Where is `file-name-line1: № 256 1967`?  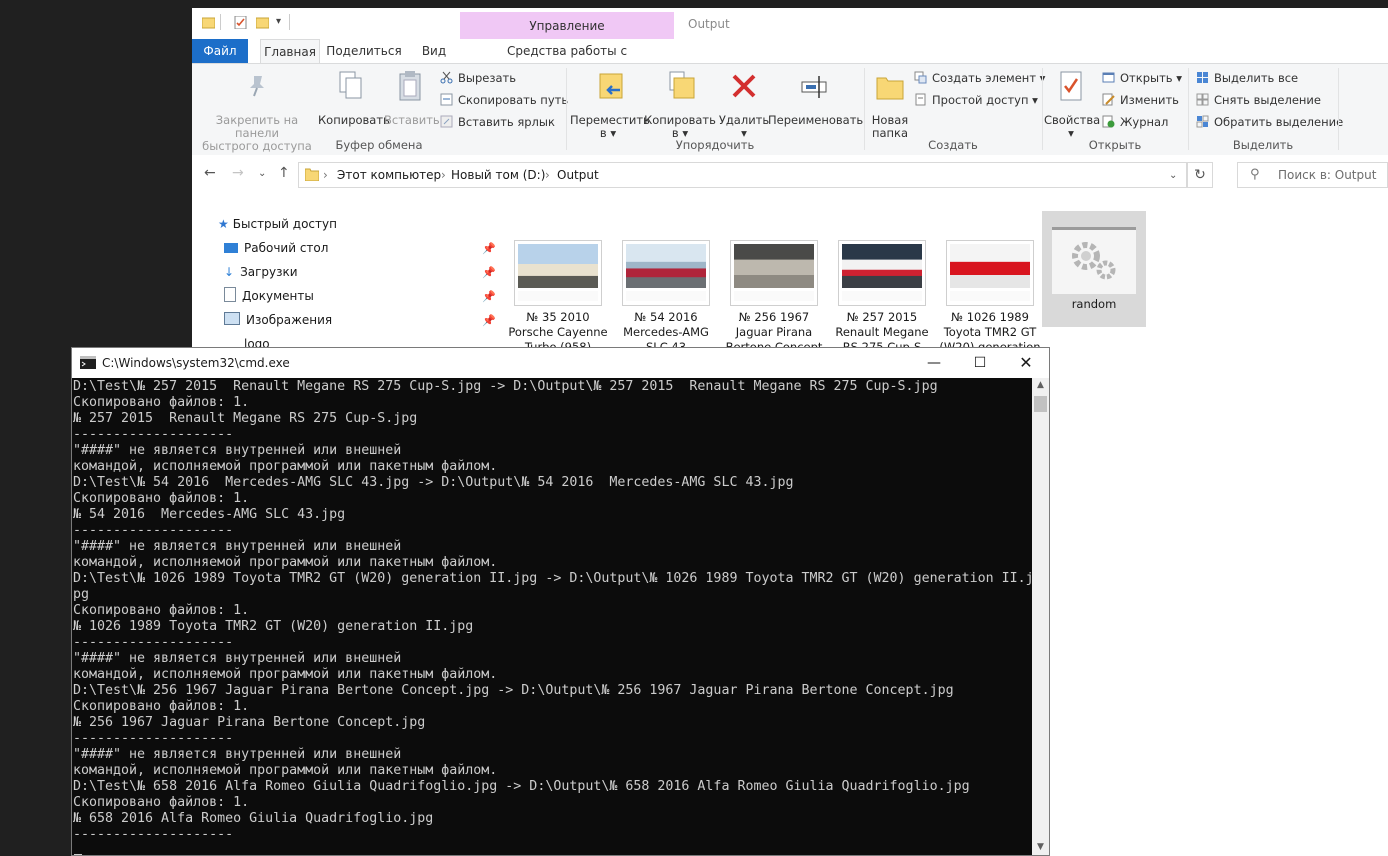 file-name-line1: № 256 1967 is located at coordinates (774, 317).